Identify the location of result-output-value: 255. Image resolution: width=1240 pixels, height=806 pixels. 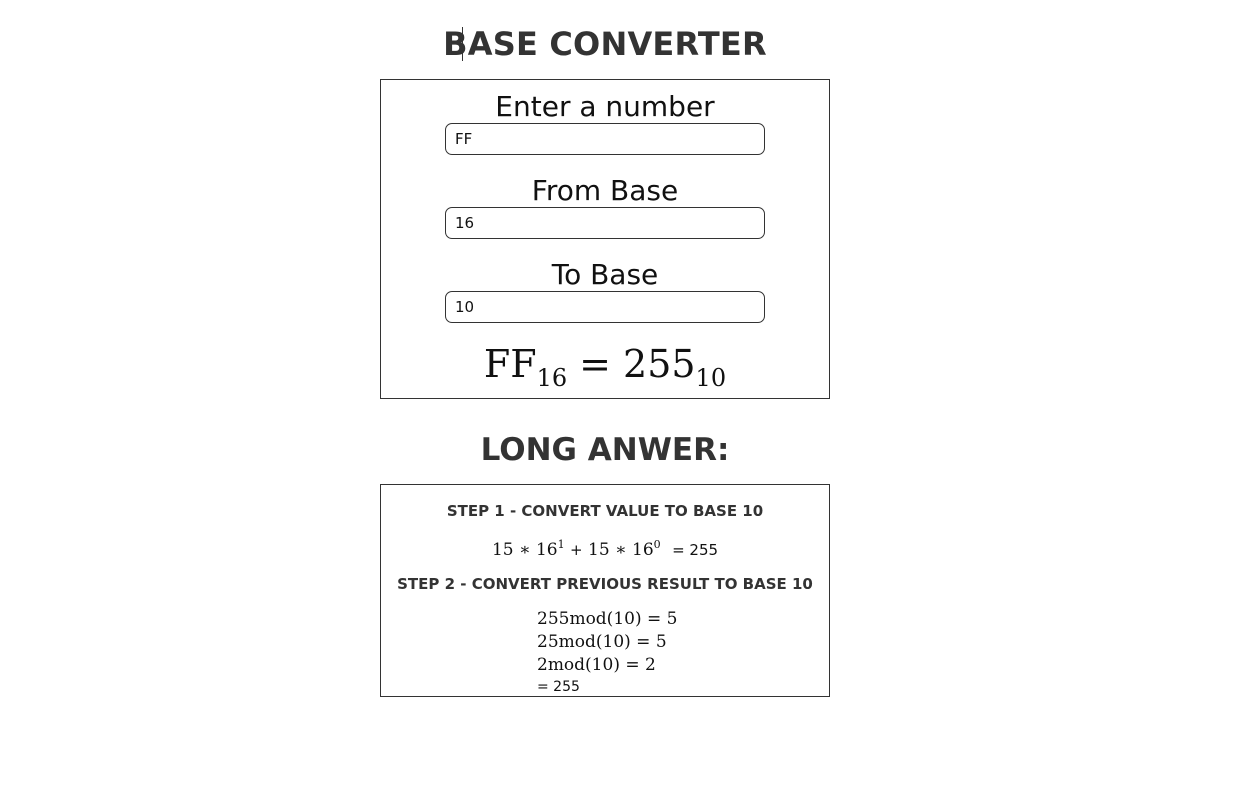
(659, 364).